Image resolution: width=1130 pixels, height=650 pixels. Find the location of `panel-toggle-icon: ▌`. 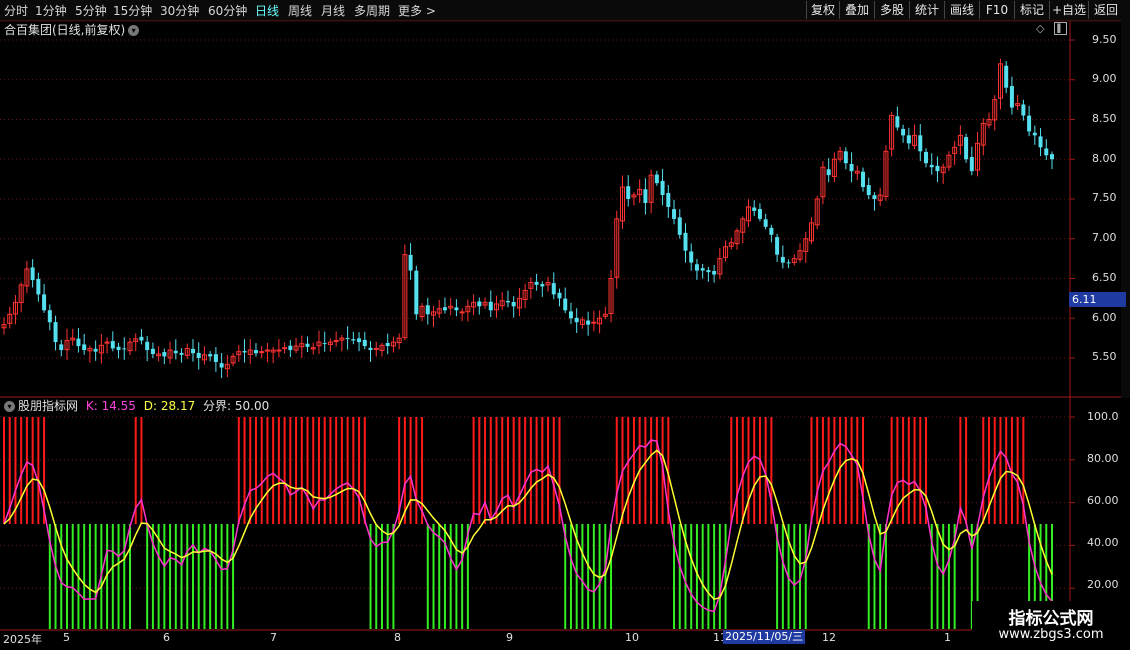

panel-toggle-icon: ▌ is located at coordinates (1060, 28).